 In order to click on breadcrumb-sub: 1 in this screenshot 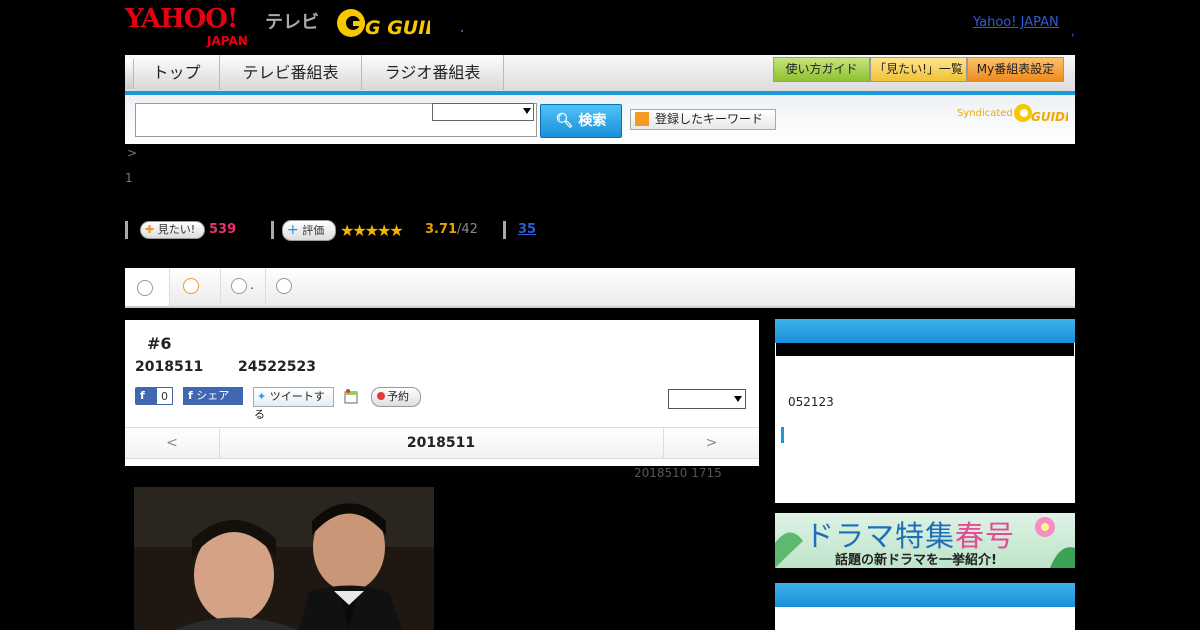, I will do `click(129, 178)`.